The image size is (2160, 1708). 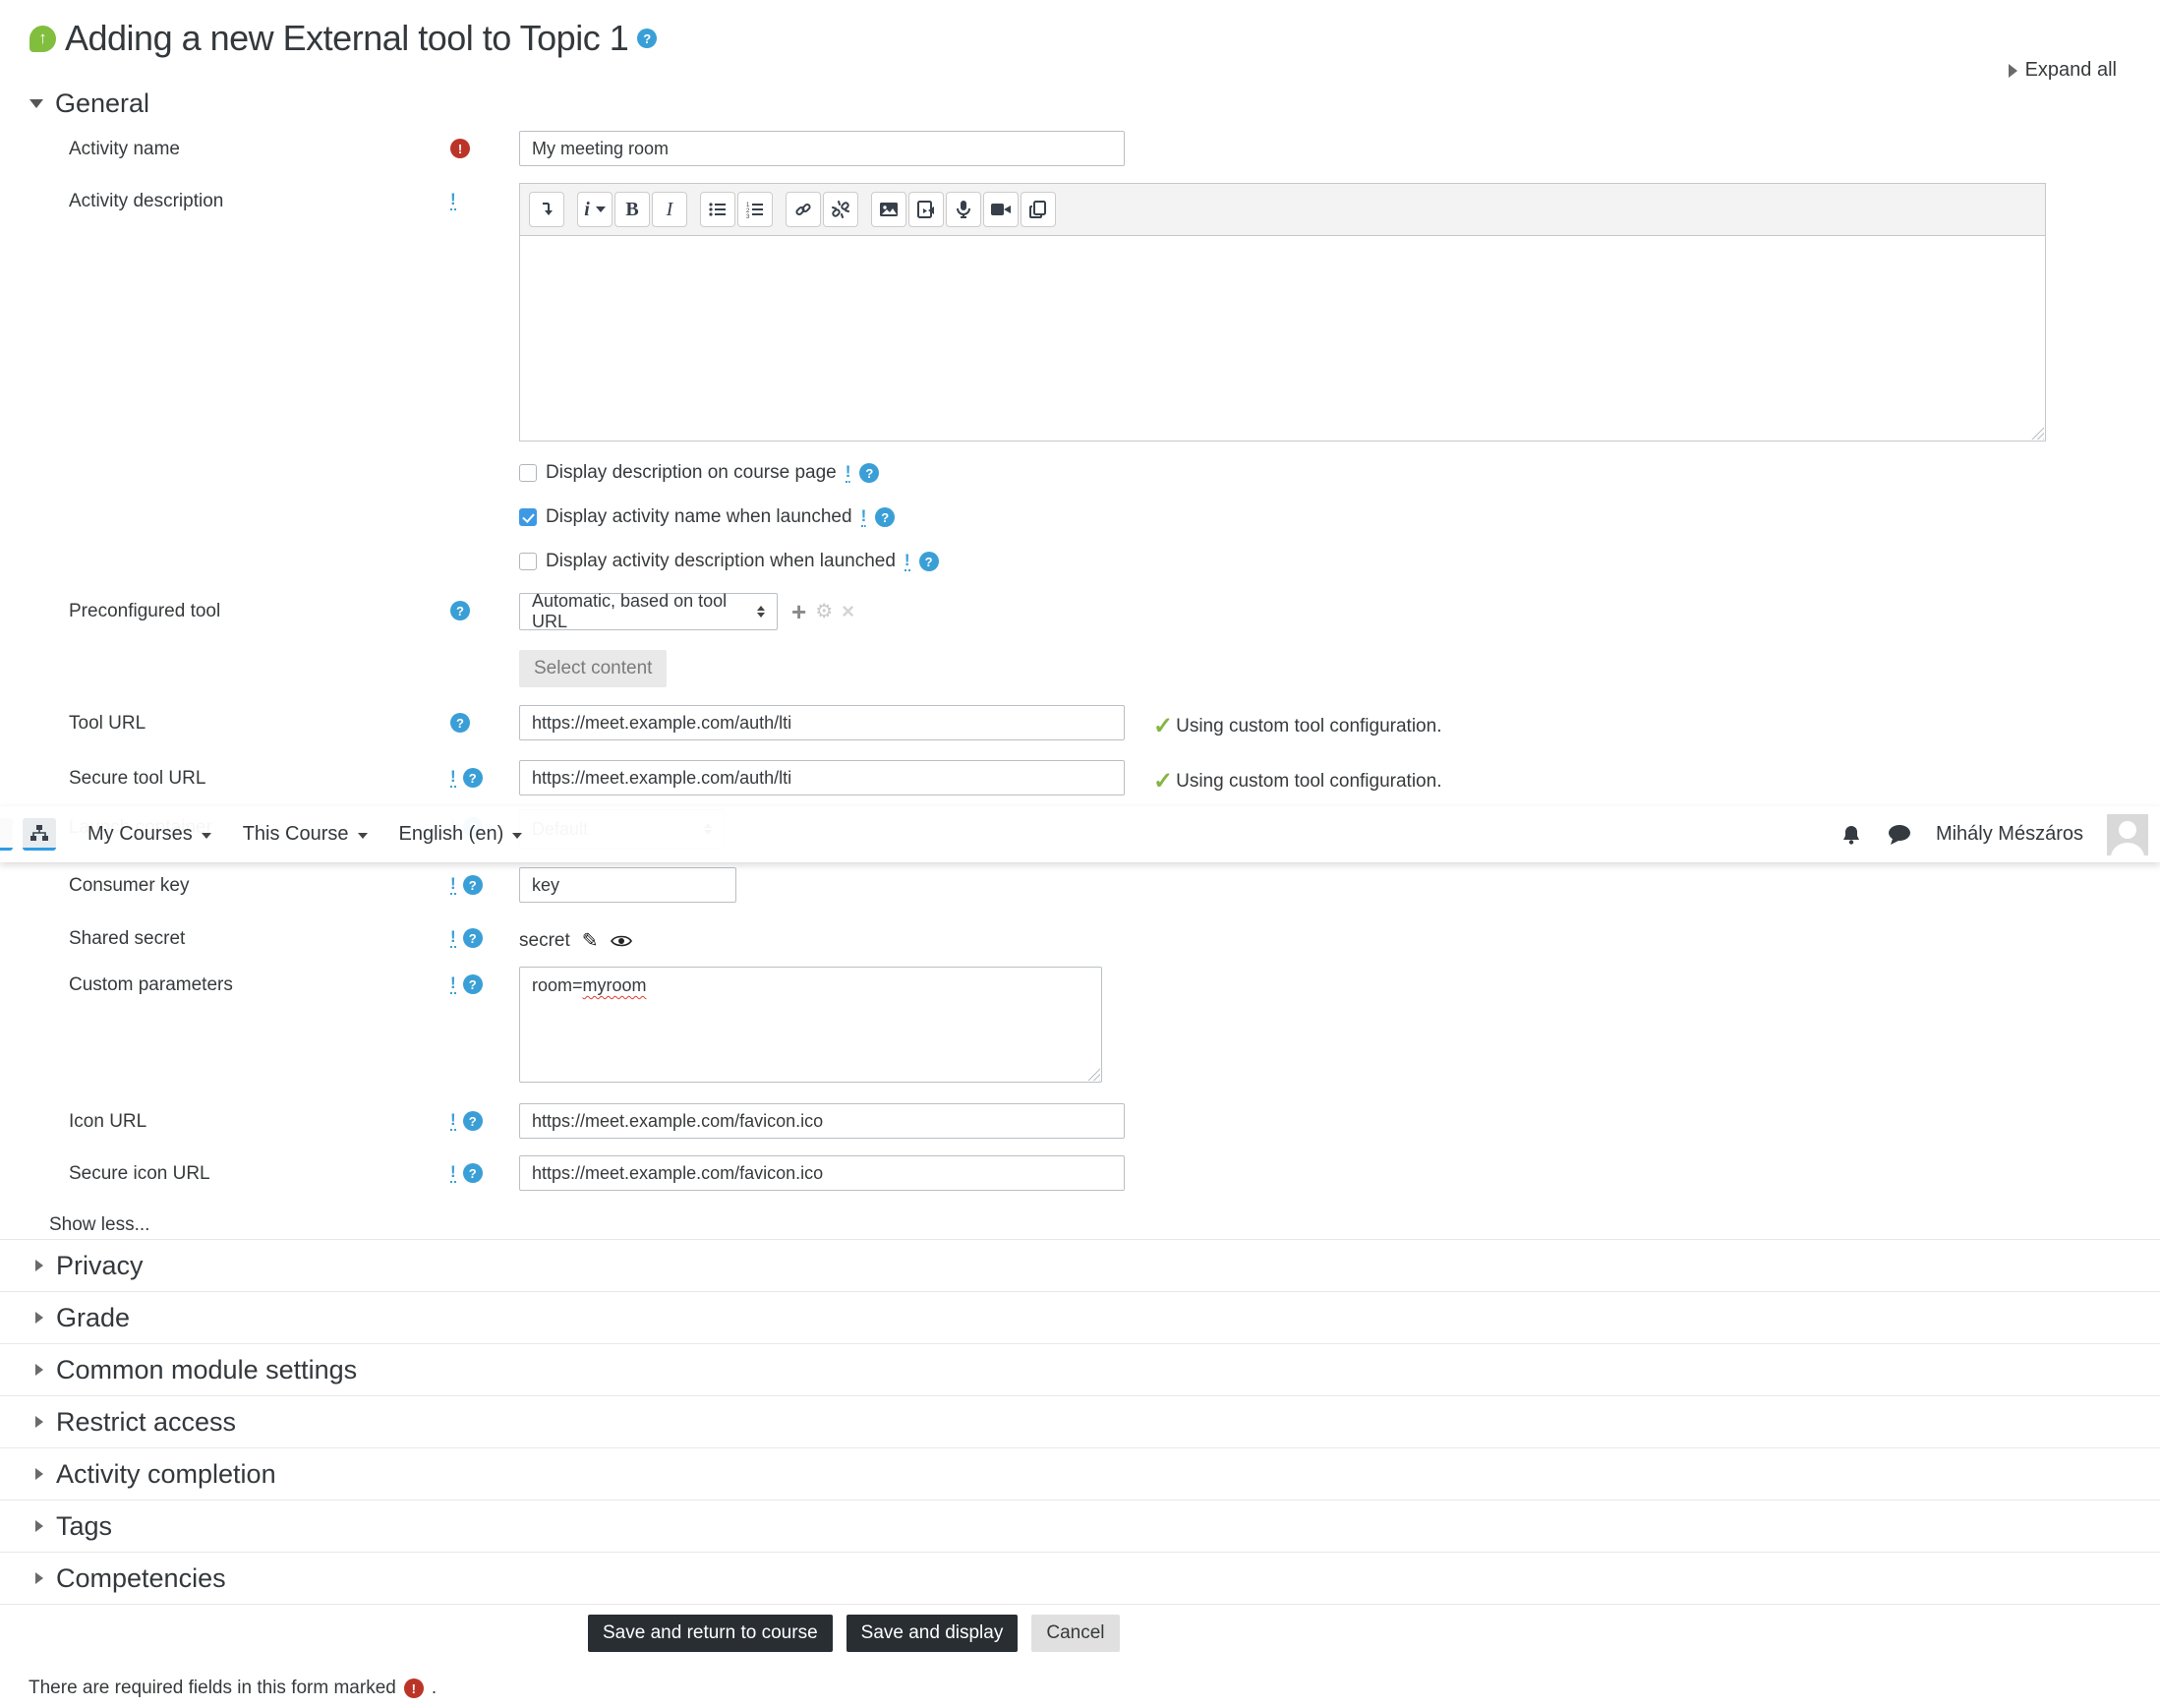 I want to click on custom-parameters-label: Custom parameters, so click(x=151, y=985).